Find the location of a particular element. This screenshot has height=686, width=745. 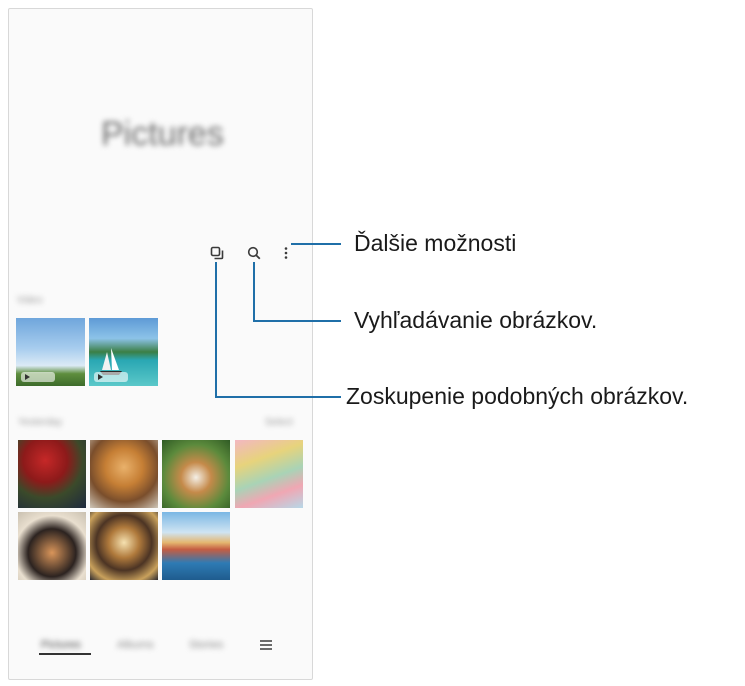

bottom-navigation: Pictures Albums Stories is located at coordinates (160, 653).